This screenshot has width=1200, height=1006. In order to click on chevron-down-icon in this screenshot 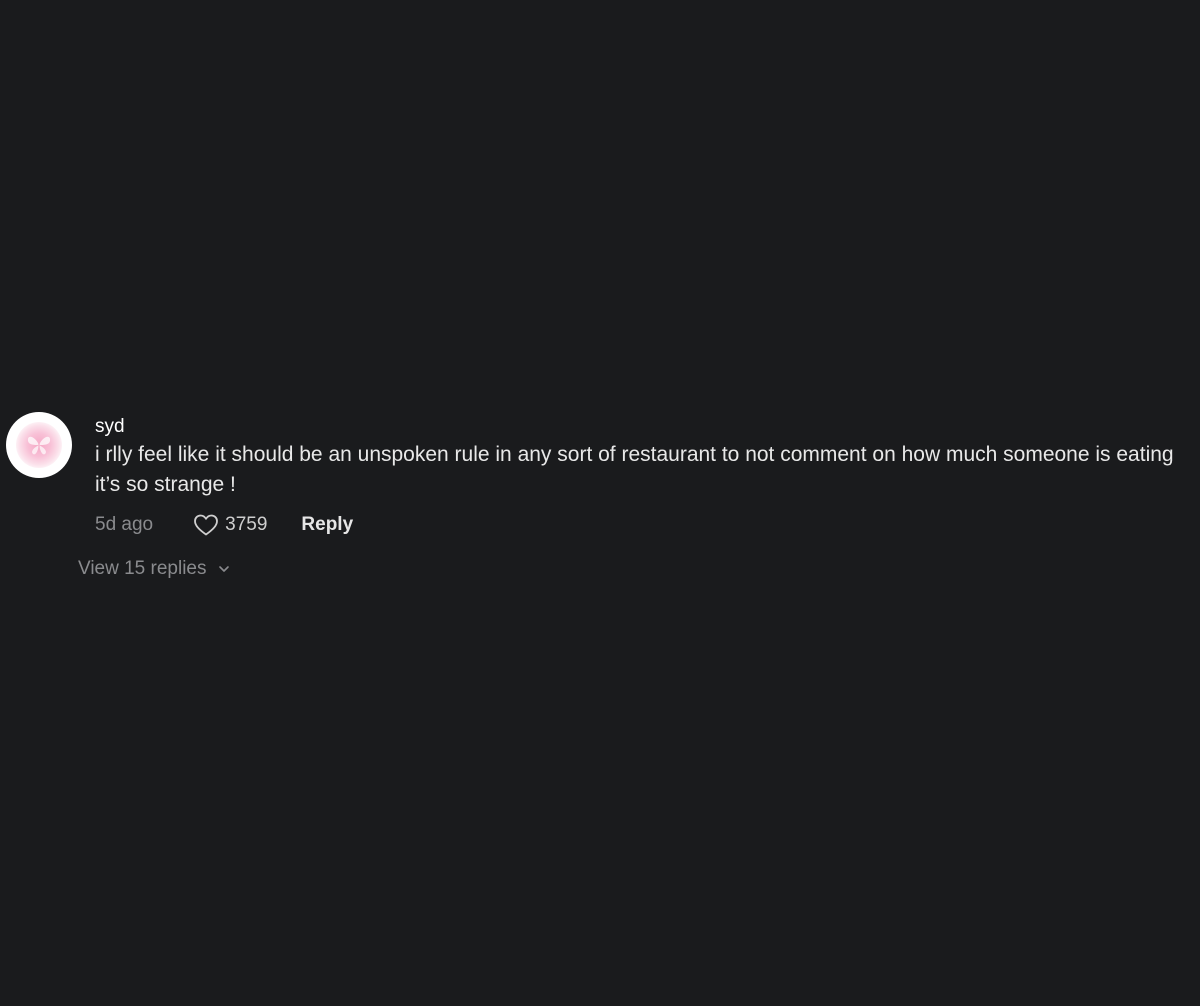, I will do `click(223, 569)`.